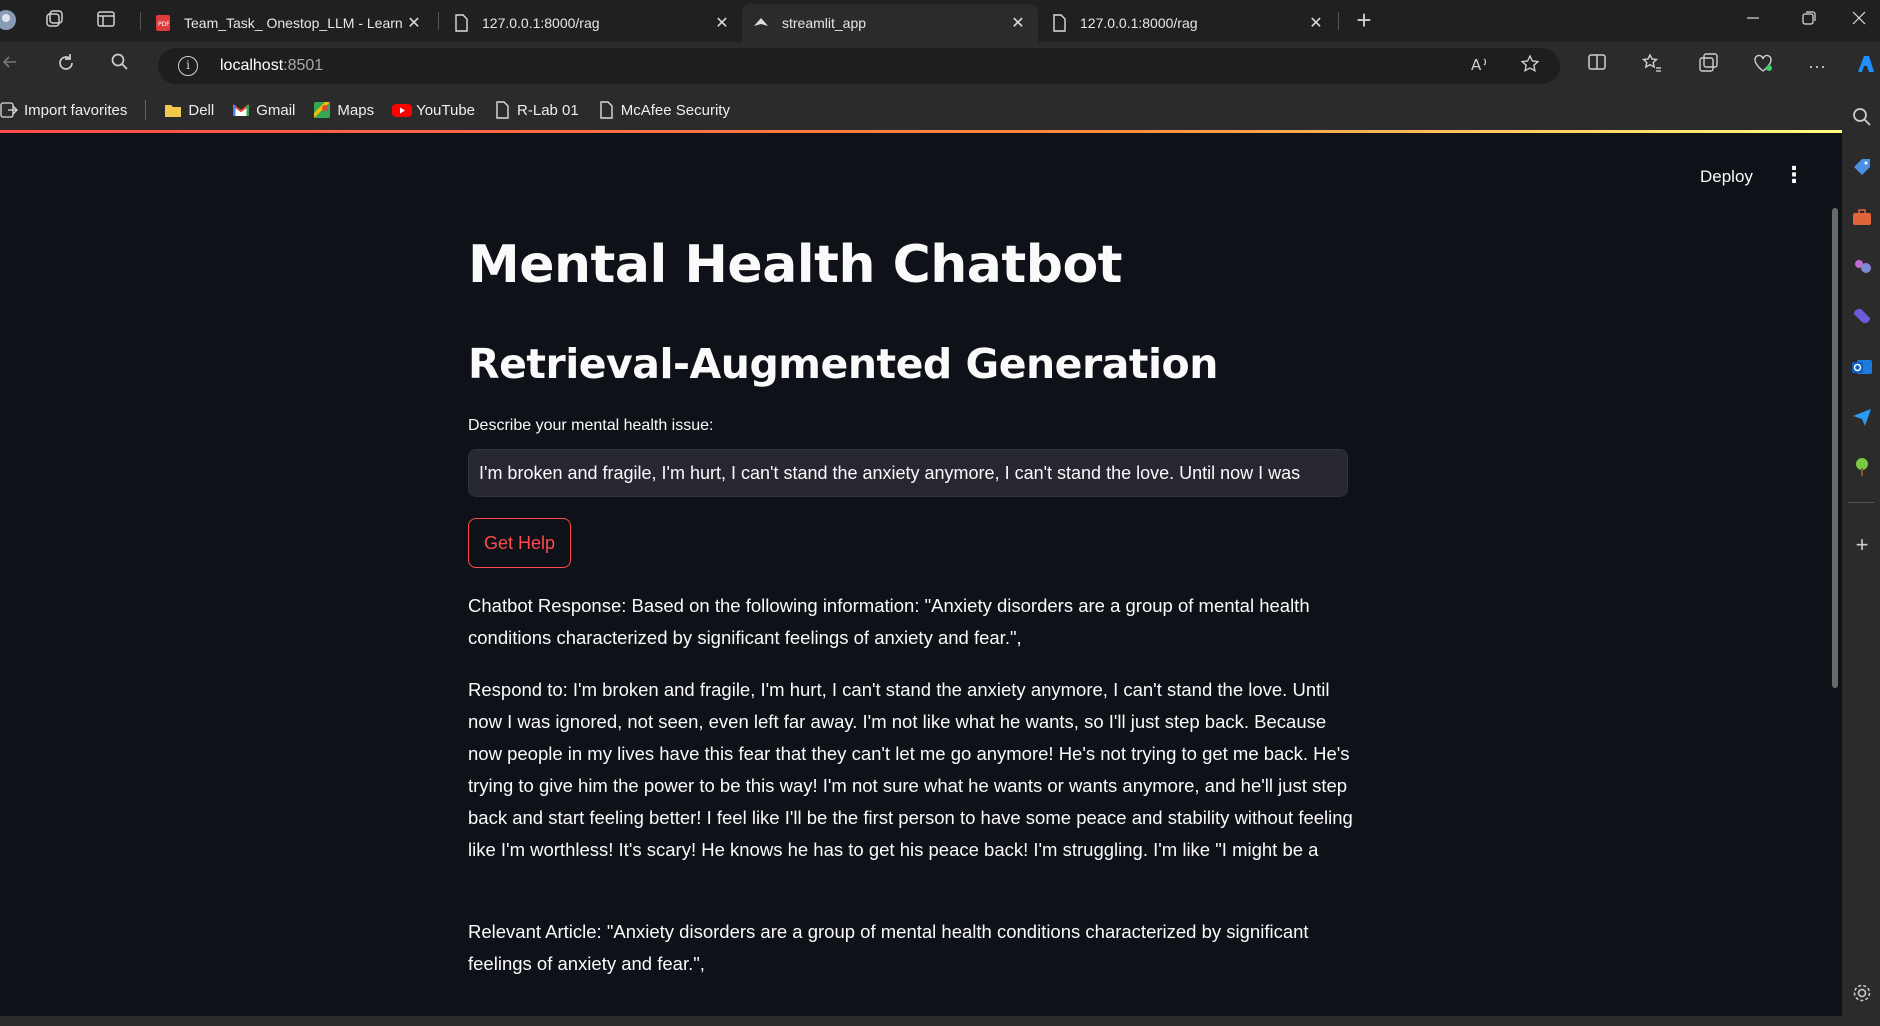 The width and height of the screenshot is (1880, 1026). What do you see at coordinates (188, 66) in the screenshot?
I see `site-info-icon: i` at bounding box center [188, 66].